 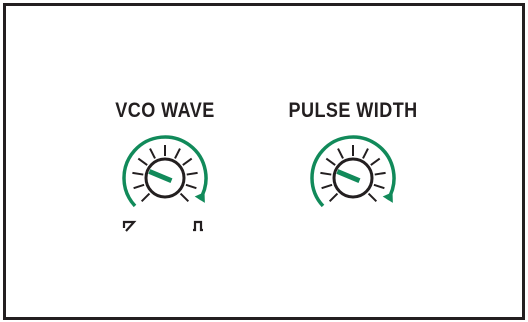 What do you see at coordinates (165, 183) in the screenshot?
I see `vco-wave-knob-graphic` at bounding box center [165, 183].